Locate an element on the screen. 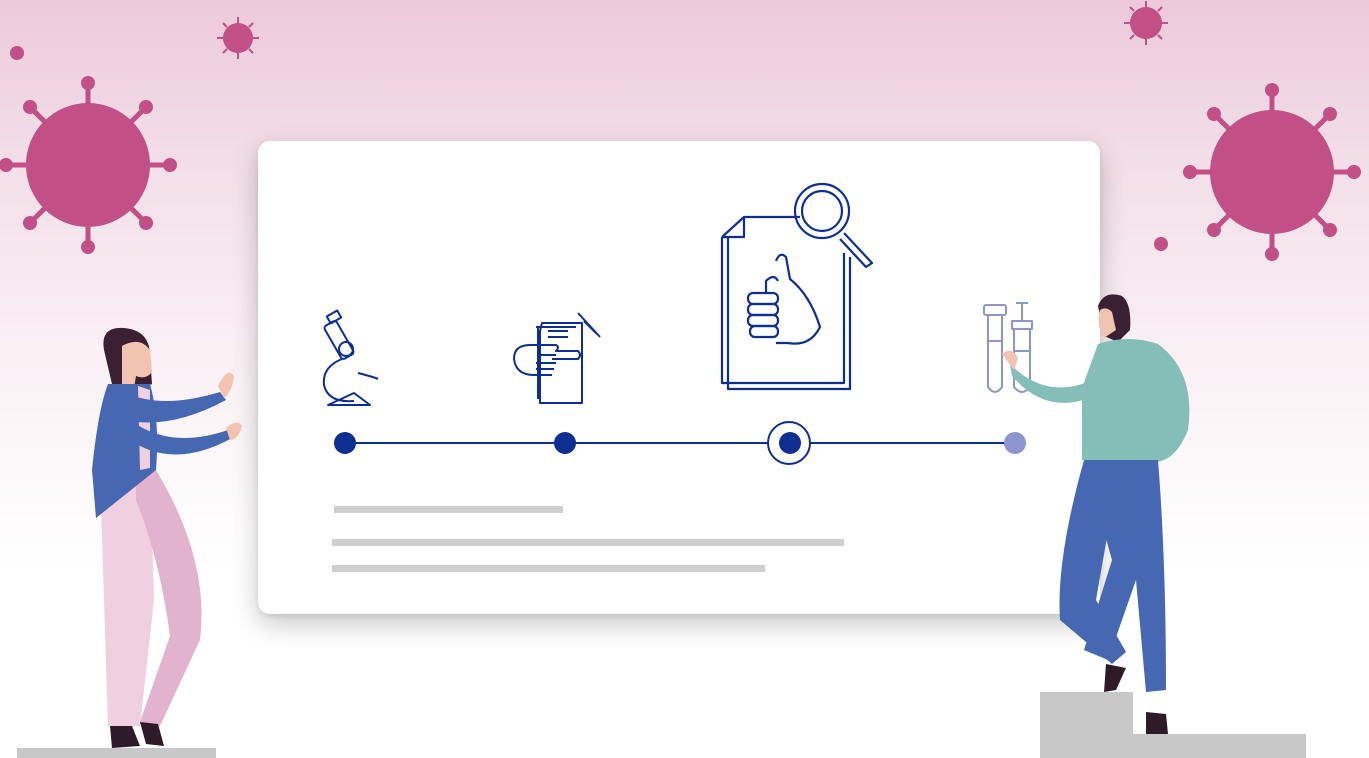 The width and height of the screenshot is (1369, 758). placeholder-heading-line is located at coordinates (448, 509).